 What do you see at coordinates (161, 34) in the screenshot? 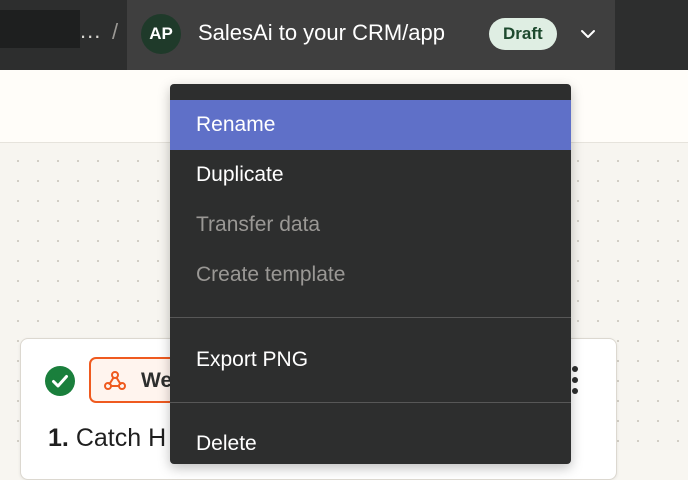
I see `avatar: AP` at bounding box center [161, 34].